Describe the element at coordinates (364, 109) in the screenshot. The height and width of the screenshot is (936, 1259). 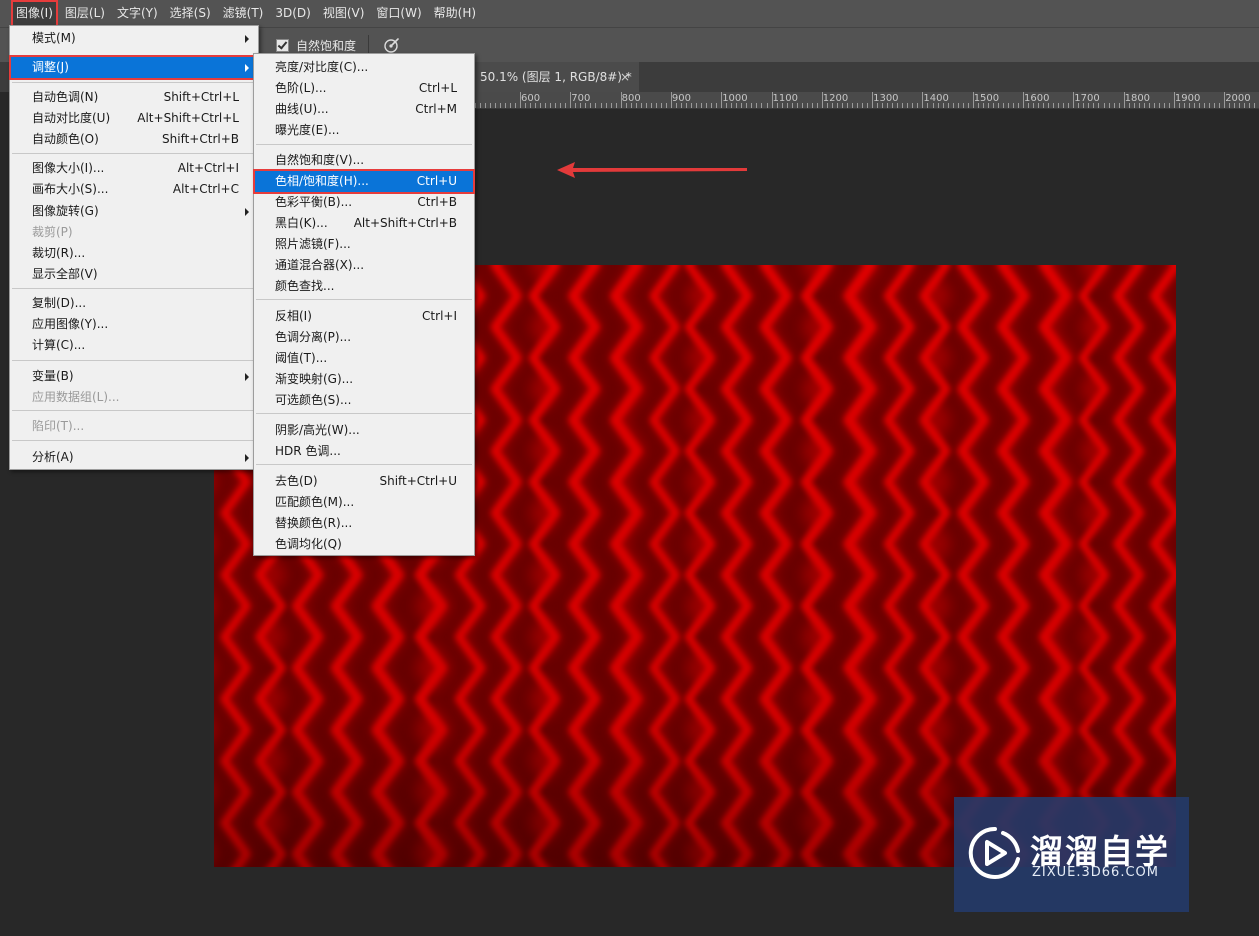
I see `adjustment-menu-item: 曲线(U)... Ctrl+M` at that location.